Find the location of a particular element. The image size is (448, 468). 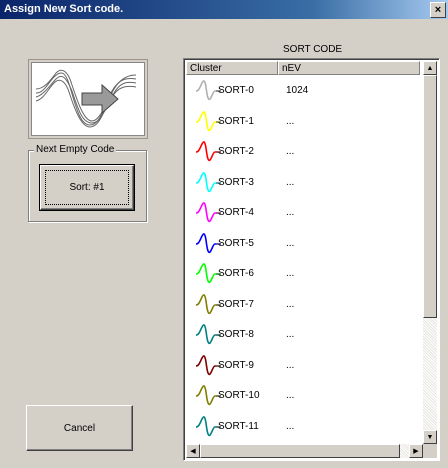

horizontal-scrollbar: ◀ ▶ is located at coordinates (304, 451).